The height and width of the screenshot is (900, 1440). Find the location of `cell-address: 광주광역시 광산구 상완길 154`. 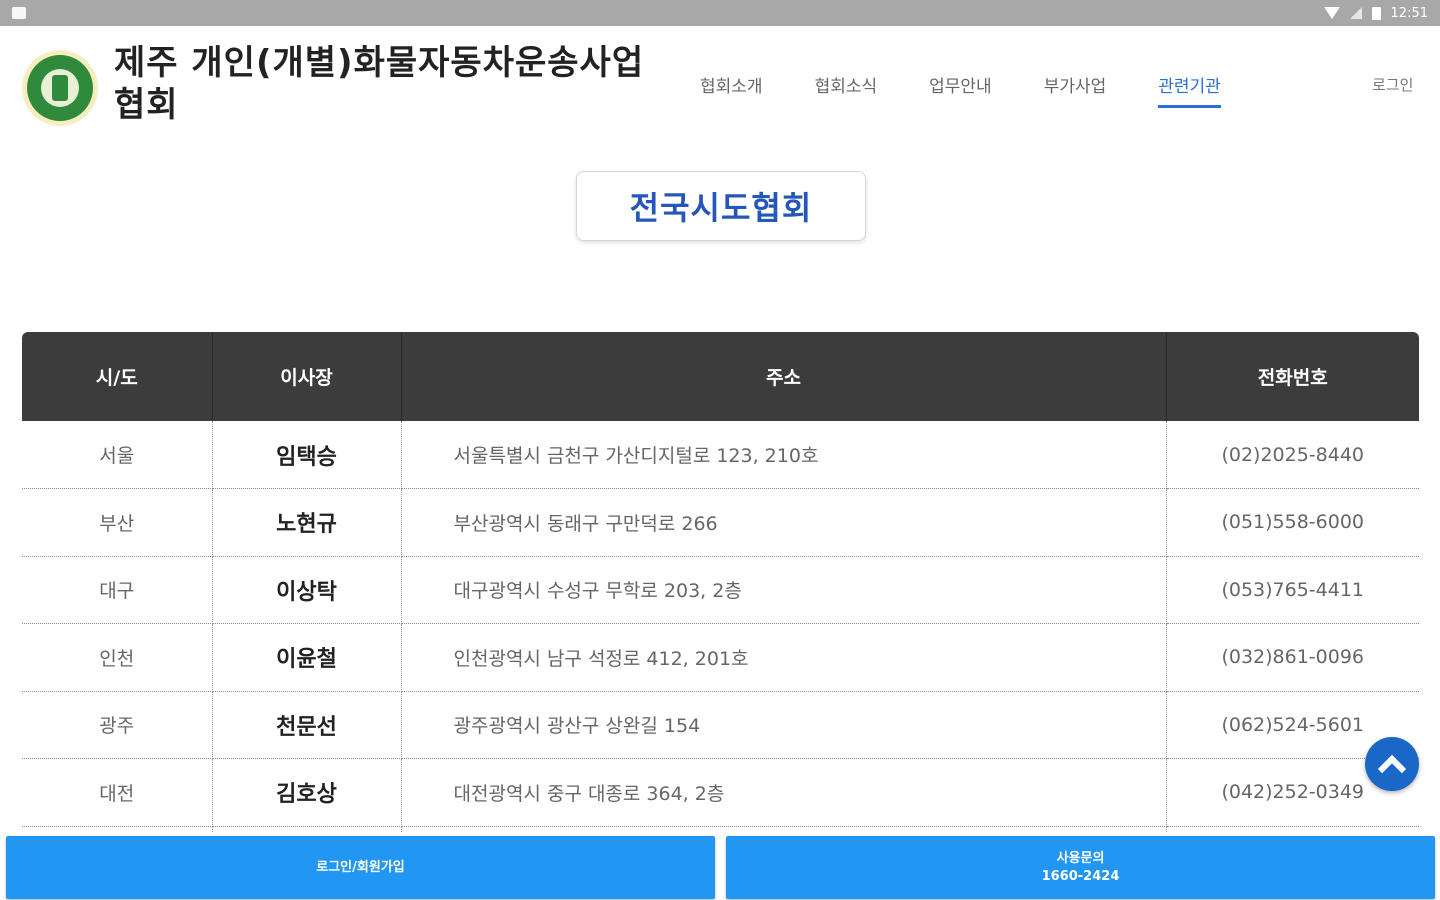

cell-address: 광주광역시 광산구 상완길 154 is located at coordinates (784, 725).